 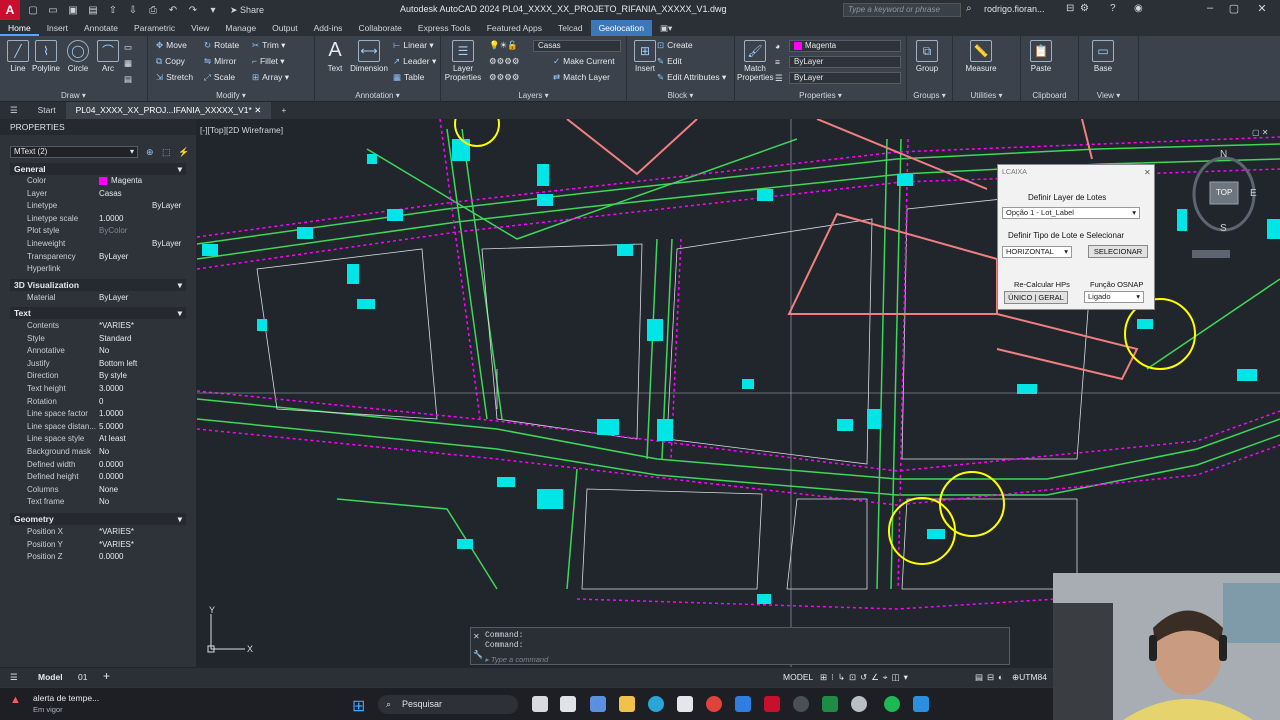 What do you see at coordinates (503, 45) in the screenshot?
I see `layer-state-icons: 💡☀🔓` at bounding box center [503, 45].